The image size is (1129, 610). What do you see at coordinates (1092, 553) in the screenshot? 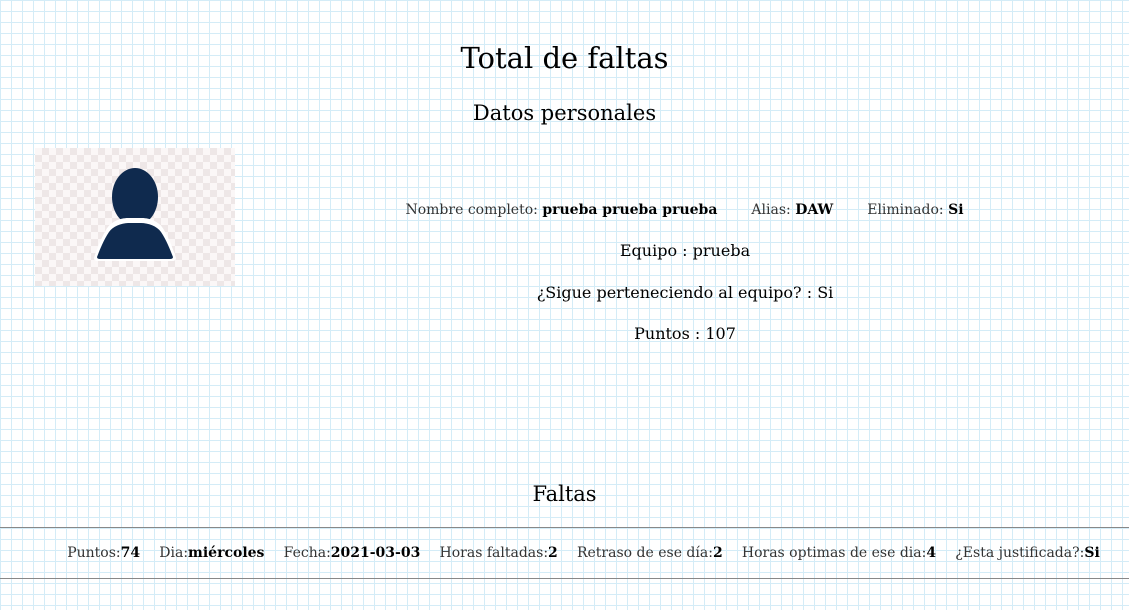
I see `falta-justificada-value: Si` at bounding box center [1092, 553].